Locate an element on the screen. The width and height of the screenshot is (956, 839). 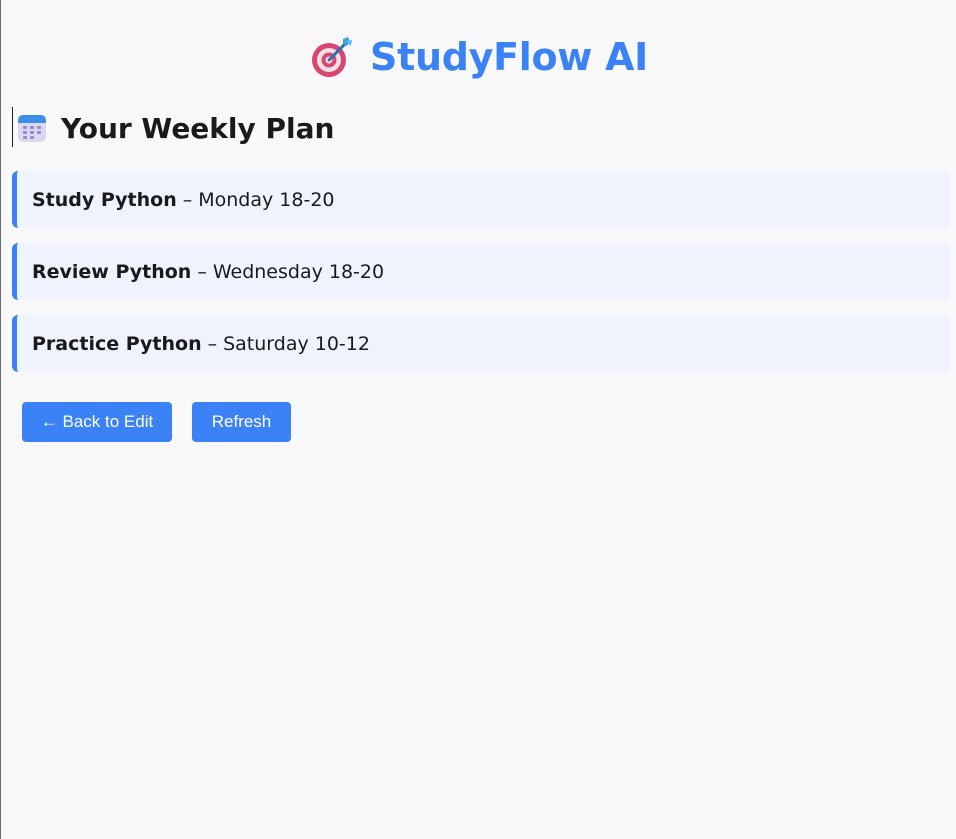
plan-item-task: Practice Python is located at coordinates (117, 343).